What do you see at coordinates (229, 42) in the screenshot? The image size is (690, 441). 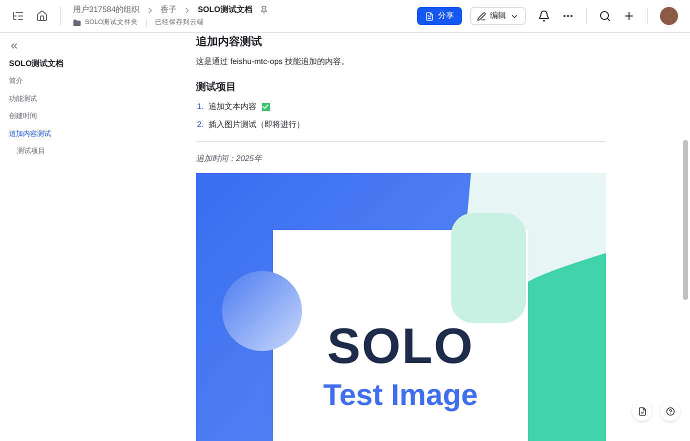 I see `heading: 追加内容测试` at bounding box center [229, 42].